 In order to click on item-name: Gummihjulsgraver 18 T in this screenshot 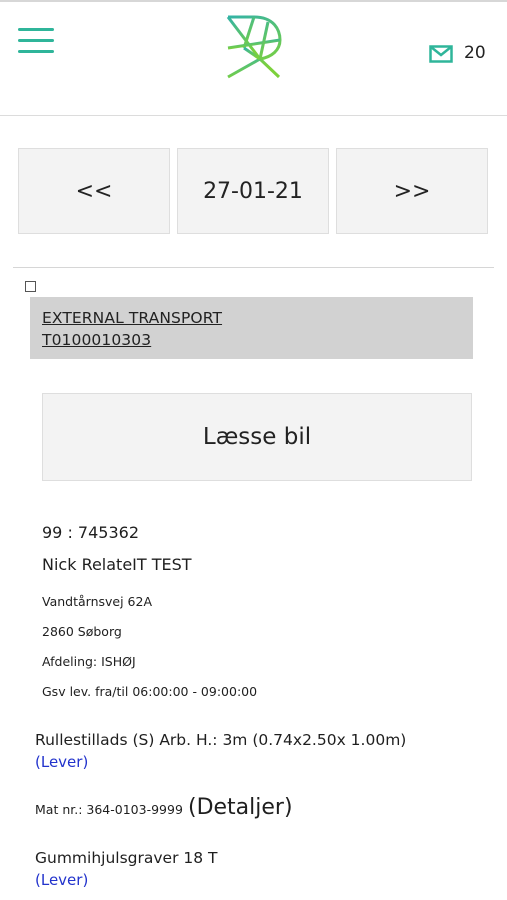, I will do `click(126, 858)`.